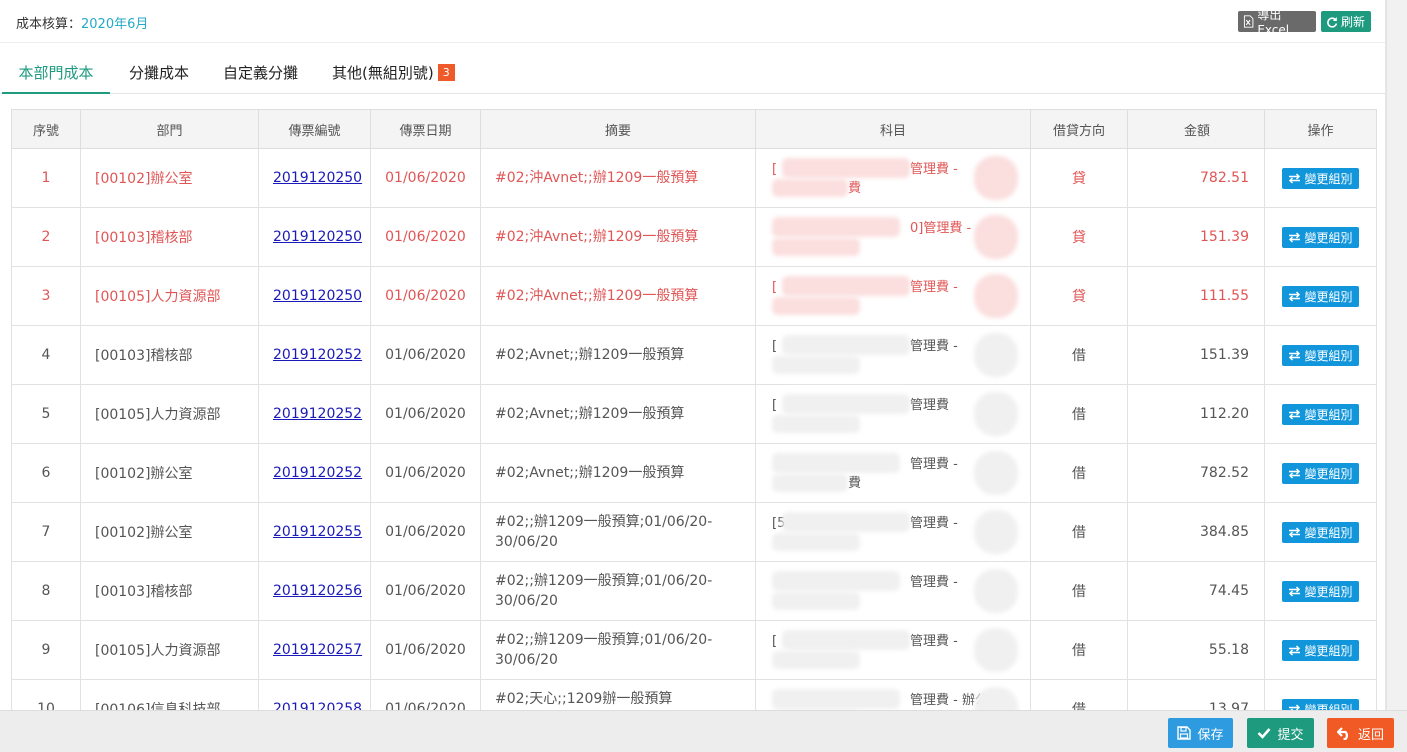 This screenshot has height=752, width=1407. Describe the element at coordinates (1248, 21) in the screenshot. I see `excel-file-icon` at that location.